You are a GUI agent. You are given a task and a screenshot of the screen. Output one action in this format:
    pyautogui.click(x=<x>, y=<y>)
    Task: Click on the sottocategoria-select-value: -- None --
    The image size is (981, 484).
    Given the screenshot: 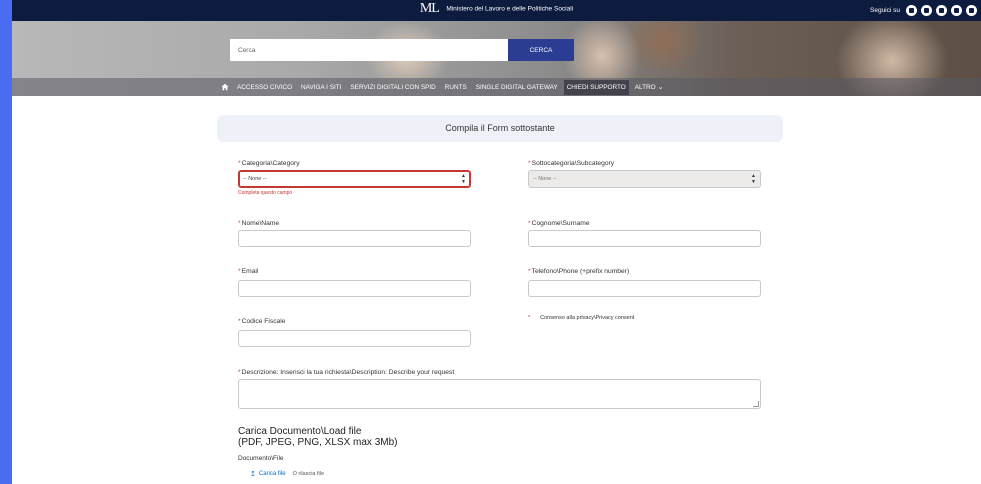 What is the action you would take?
    pyautogui.click(x=545, y=179)
    